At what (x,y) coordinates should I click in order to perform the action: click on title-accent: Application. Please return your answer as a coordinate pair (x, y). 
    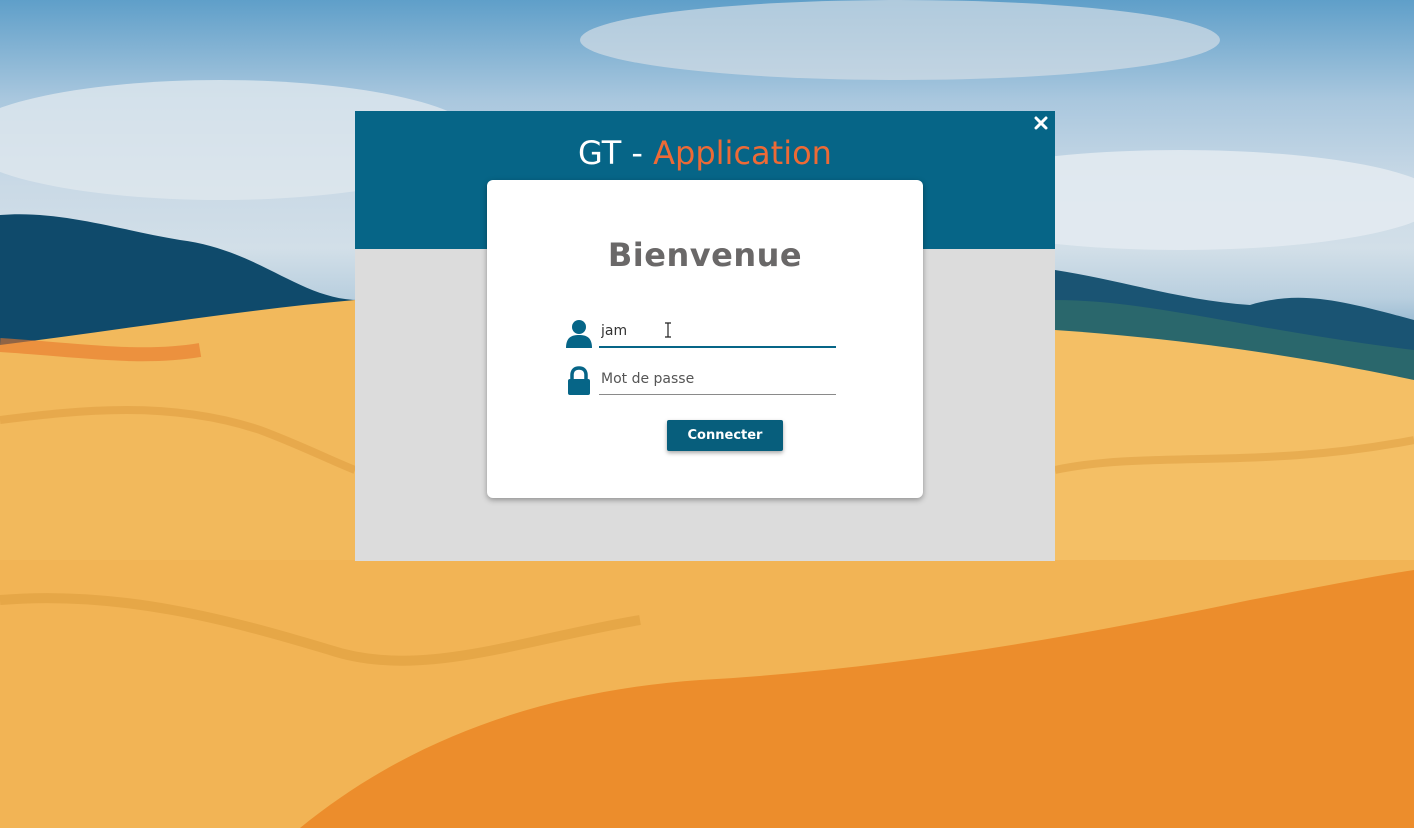
    Looking at the image, I should click on (742, 153).